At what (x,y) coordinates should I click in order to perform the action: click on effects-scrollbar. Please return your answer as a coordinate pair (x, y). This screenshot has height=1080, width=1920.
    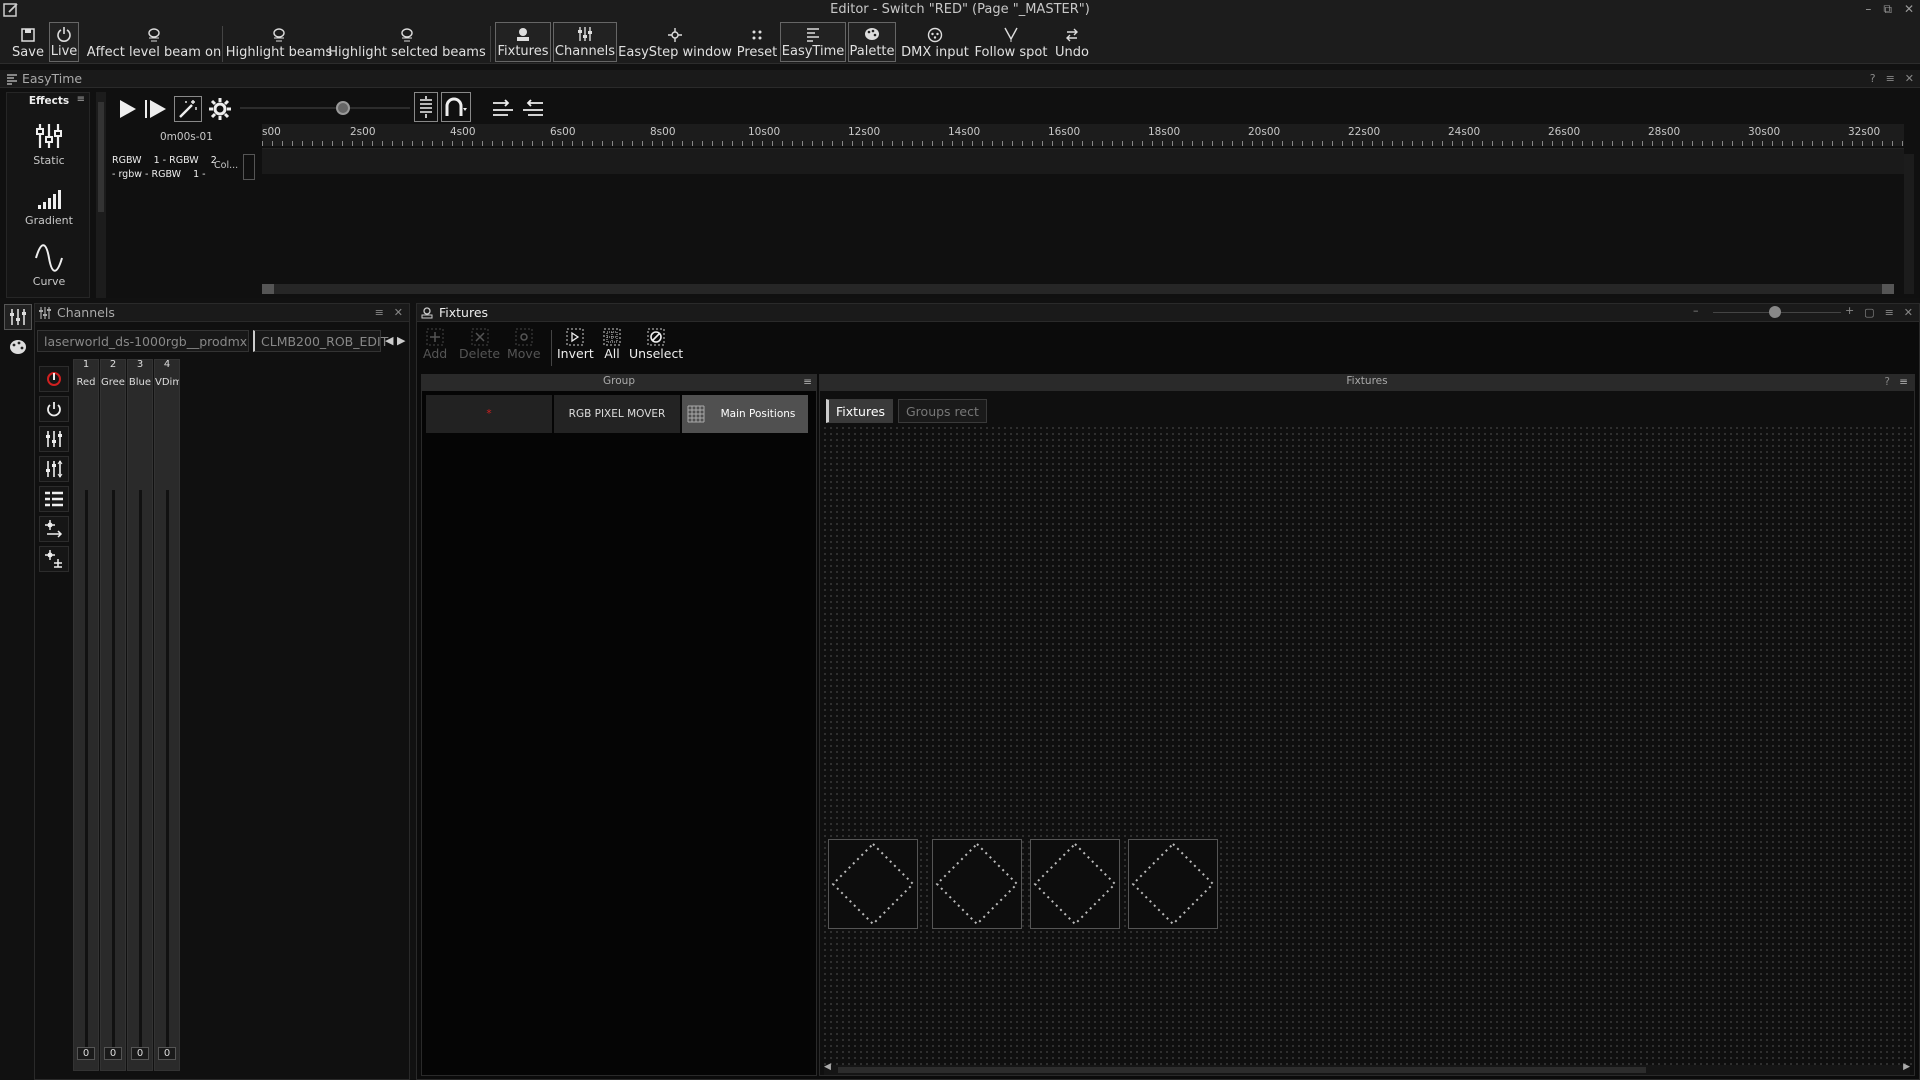
    Looking at the image, I should click on (101, 195).